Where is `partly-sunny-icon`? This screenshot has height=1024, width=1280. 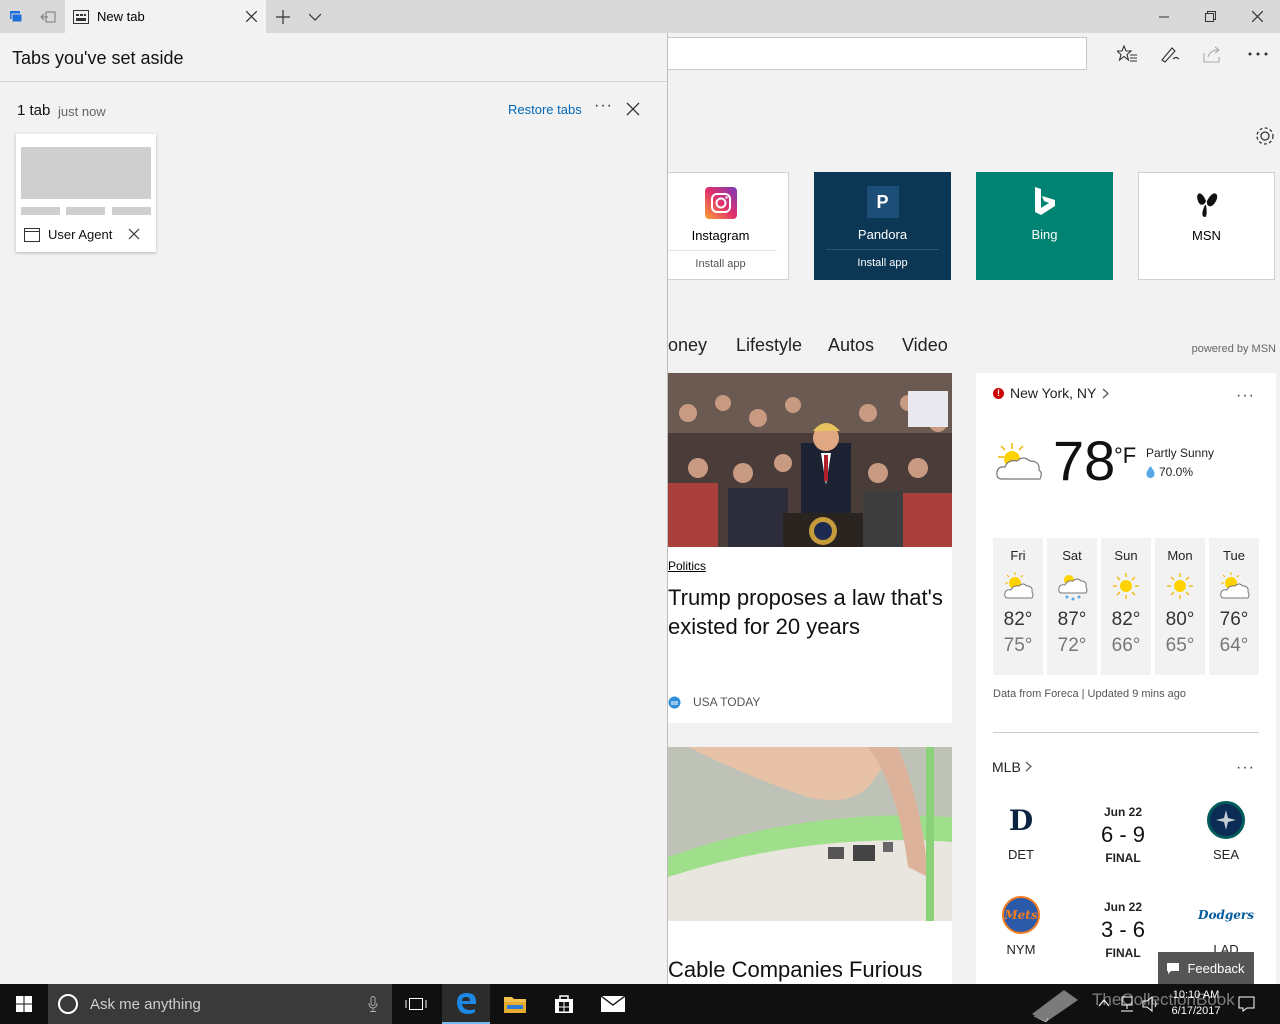
partly-sunny-icon is located at coordinates (1019, 585).